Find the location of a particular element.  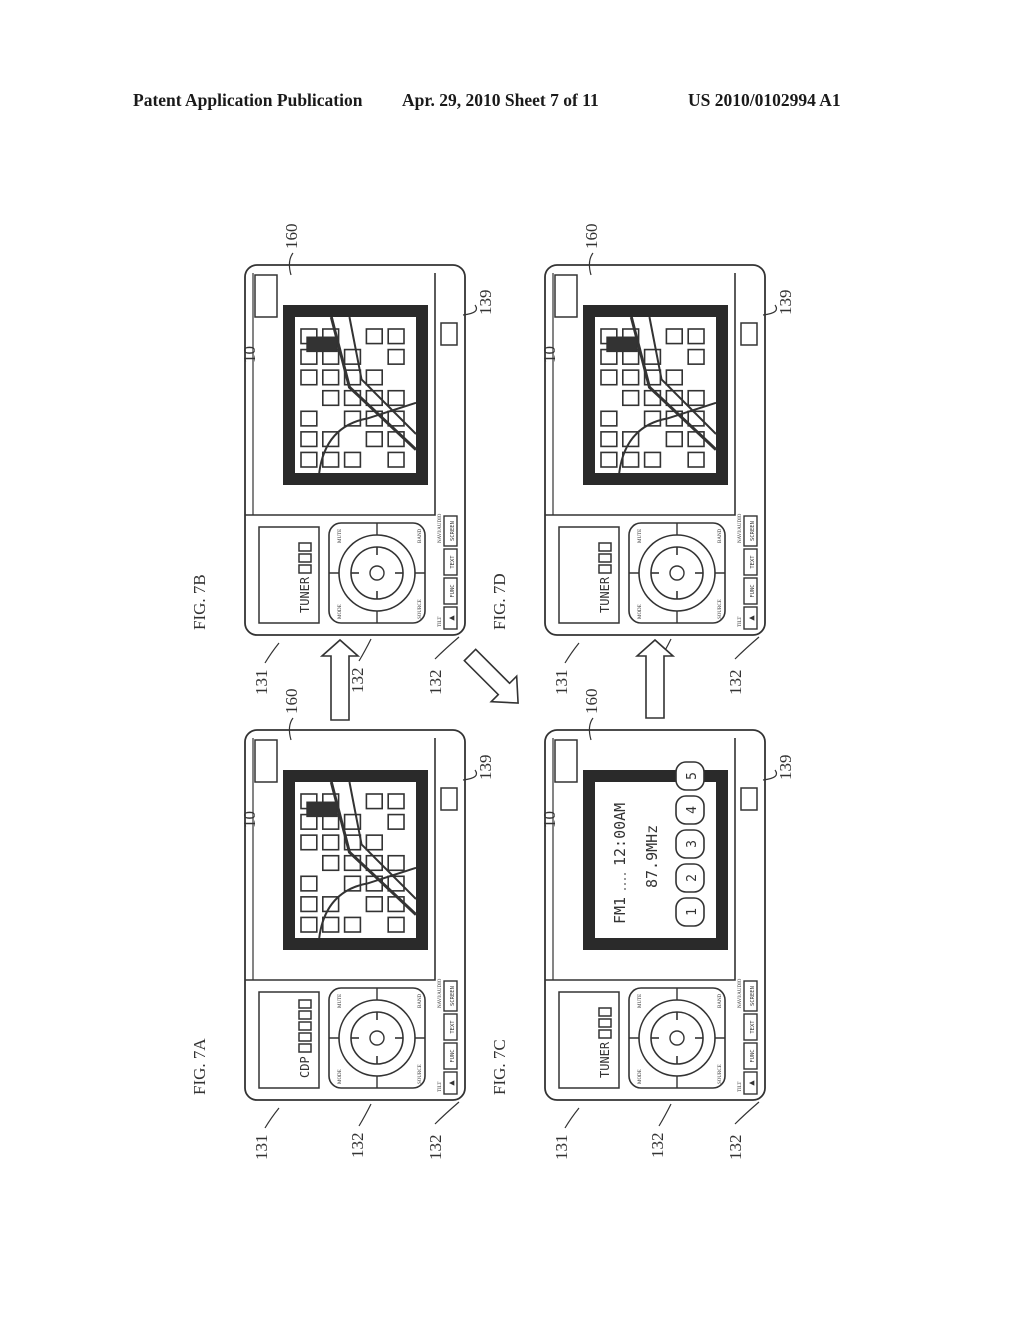

preset-button-label: 4 is located at coordinates (692, 810).